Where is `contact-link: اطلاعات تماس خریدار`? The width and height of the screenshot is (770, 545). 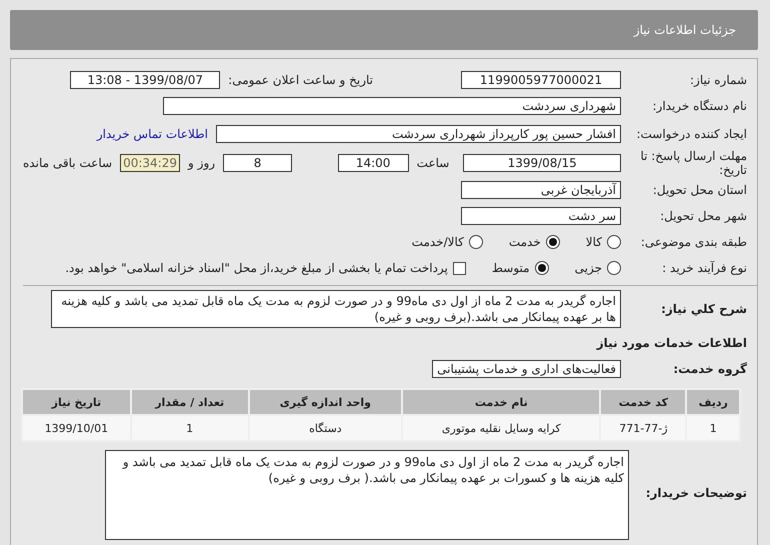 contact-link: اطلاعات تماس خریدار is located at coordinates (152, 134).